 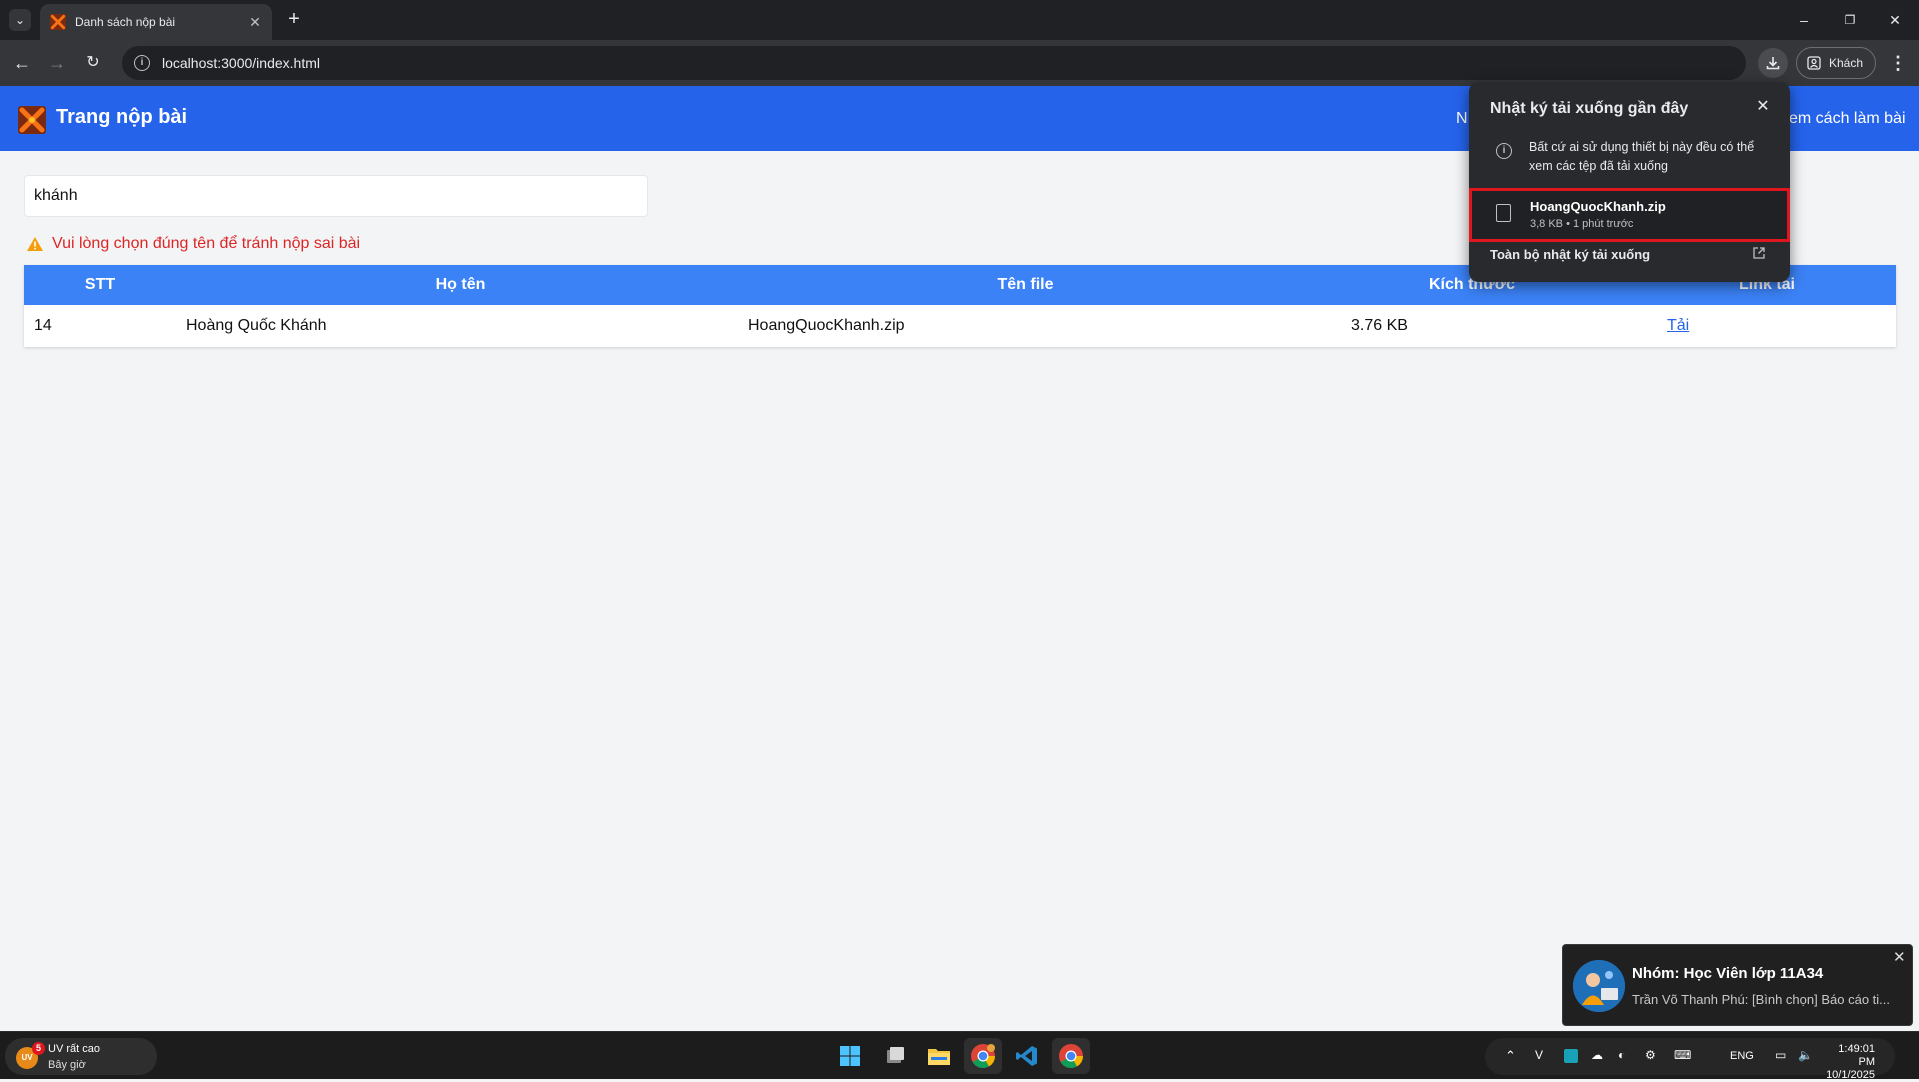 I want to click on task-view-button, so click(x=895, y=1056).